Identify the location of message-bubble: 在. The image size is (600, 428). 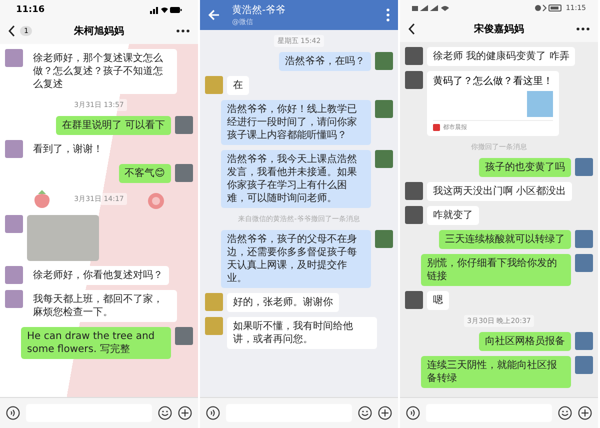
(238, 85).